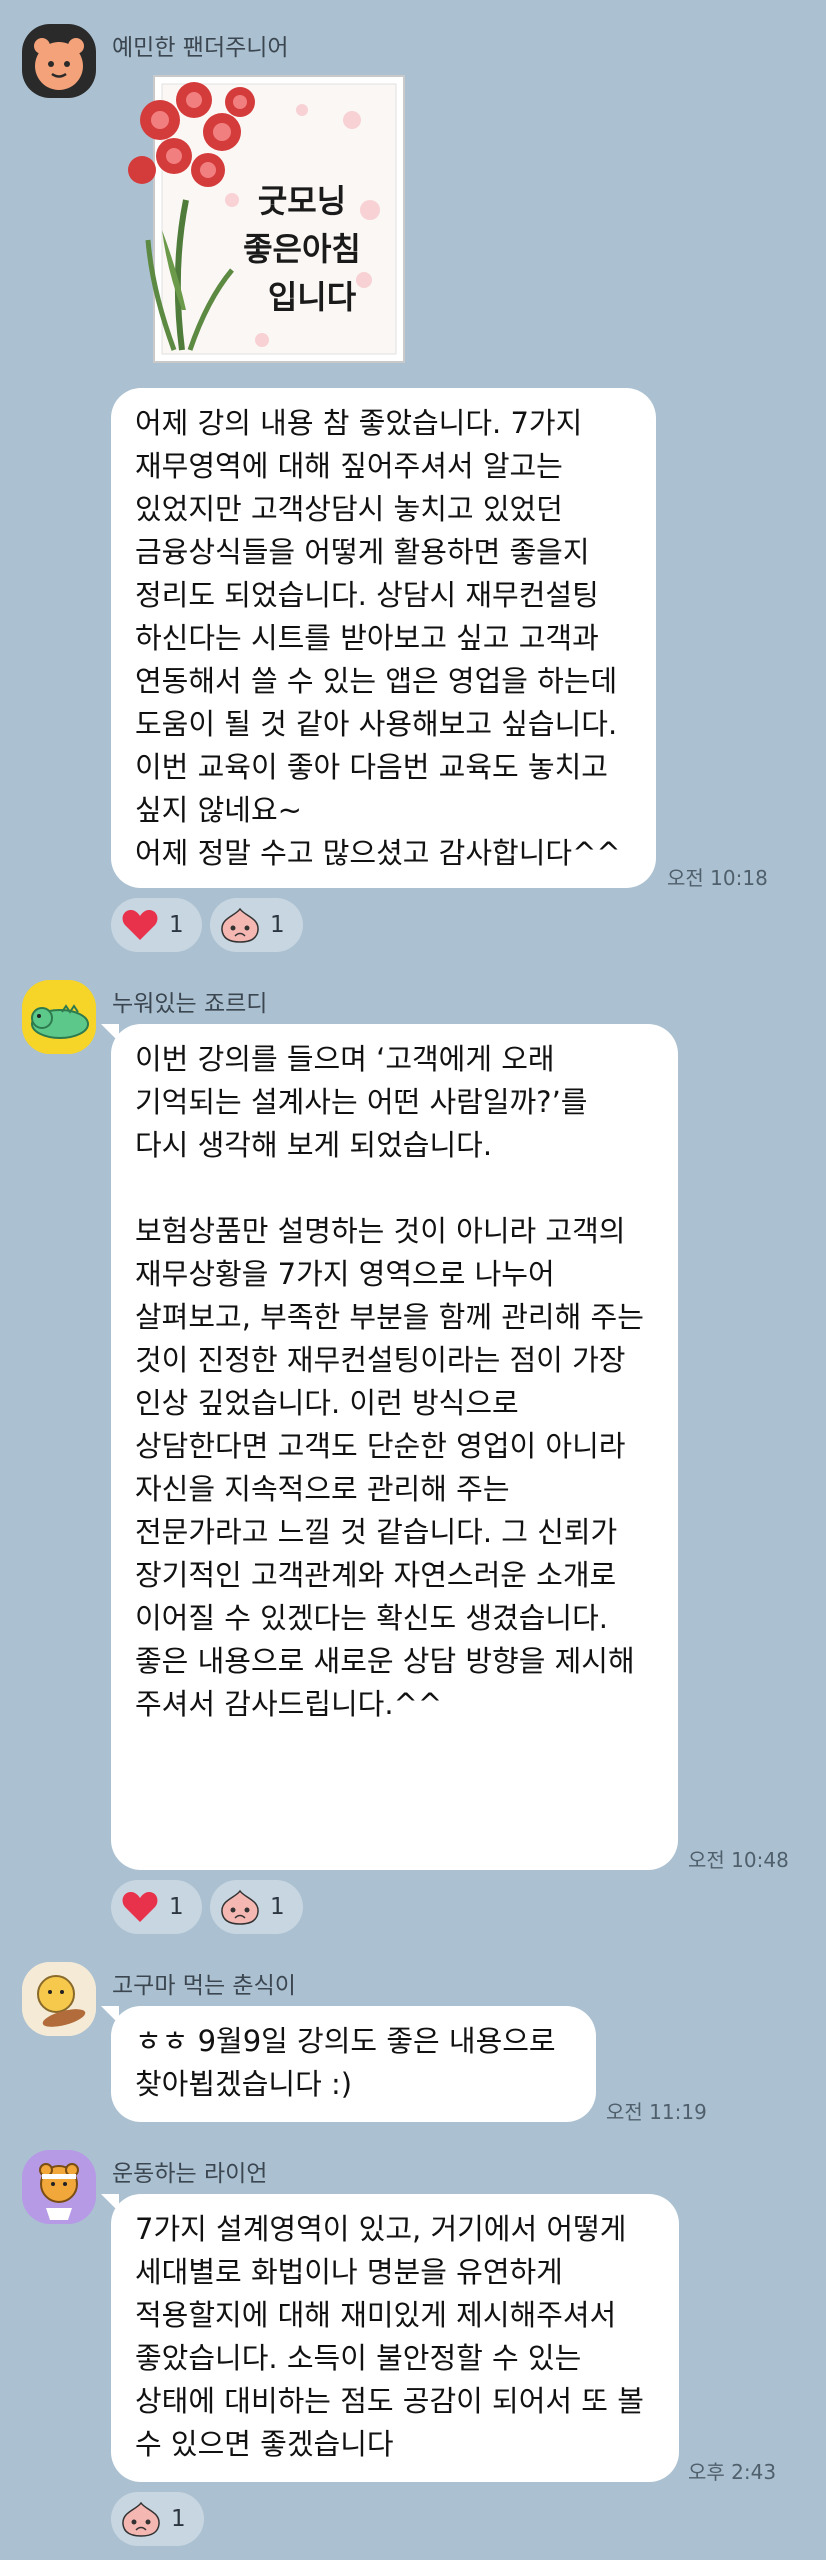 This screenshot has height=2560, width=826. I want to click on sticker-text-line-3: 입니다, so click(312, 297).